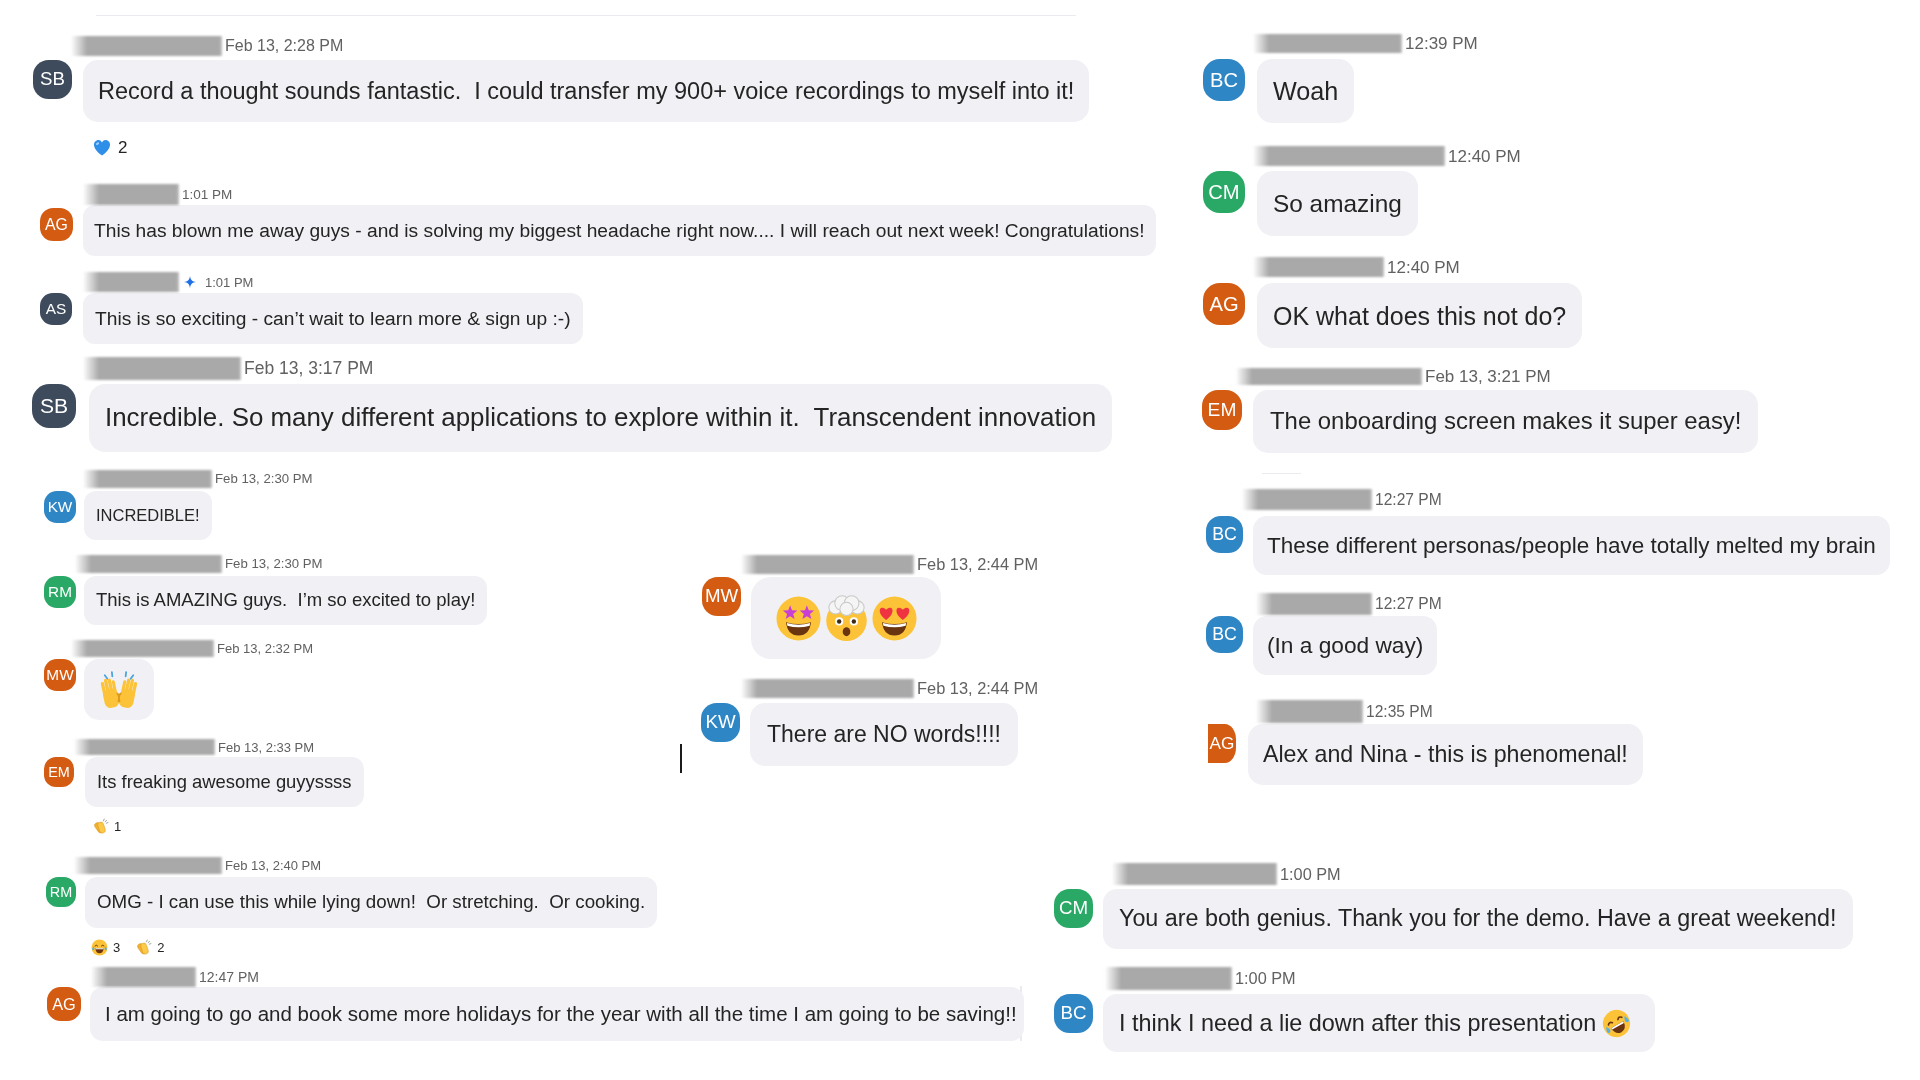 The width and height of the screenshot is (1920, 1080). What do you see at coordinates (266, 747) in the screenshot?
I see `timestamp: Feb 13, 2:33 PM` at bounding box center [266, 747].